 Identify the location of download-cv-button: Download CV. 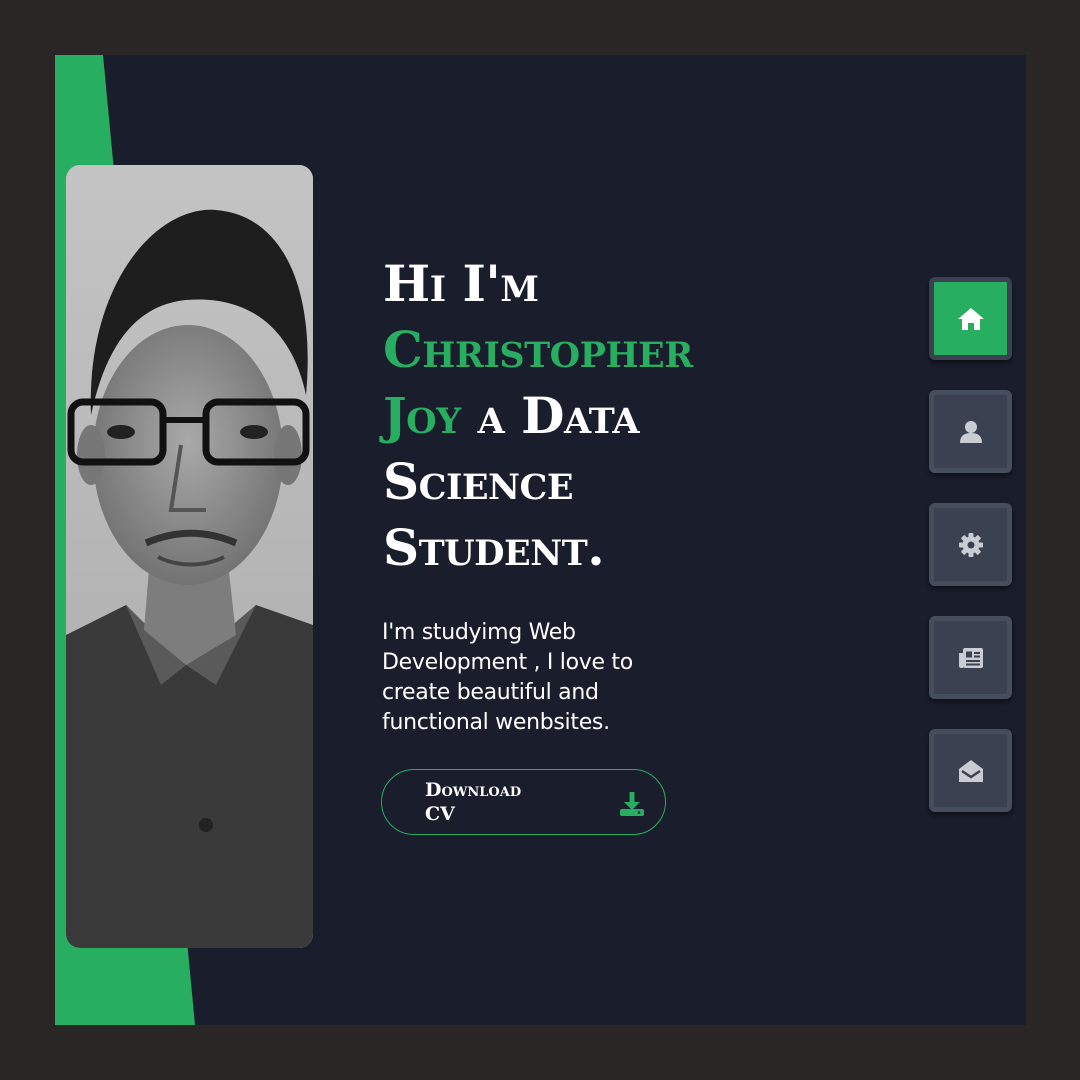
(523, 802).